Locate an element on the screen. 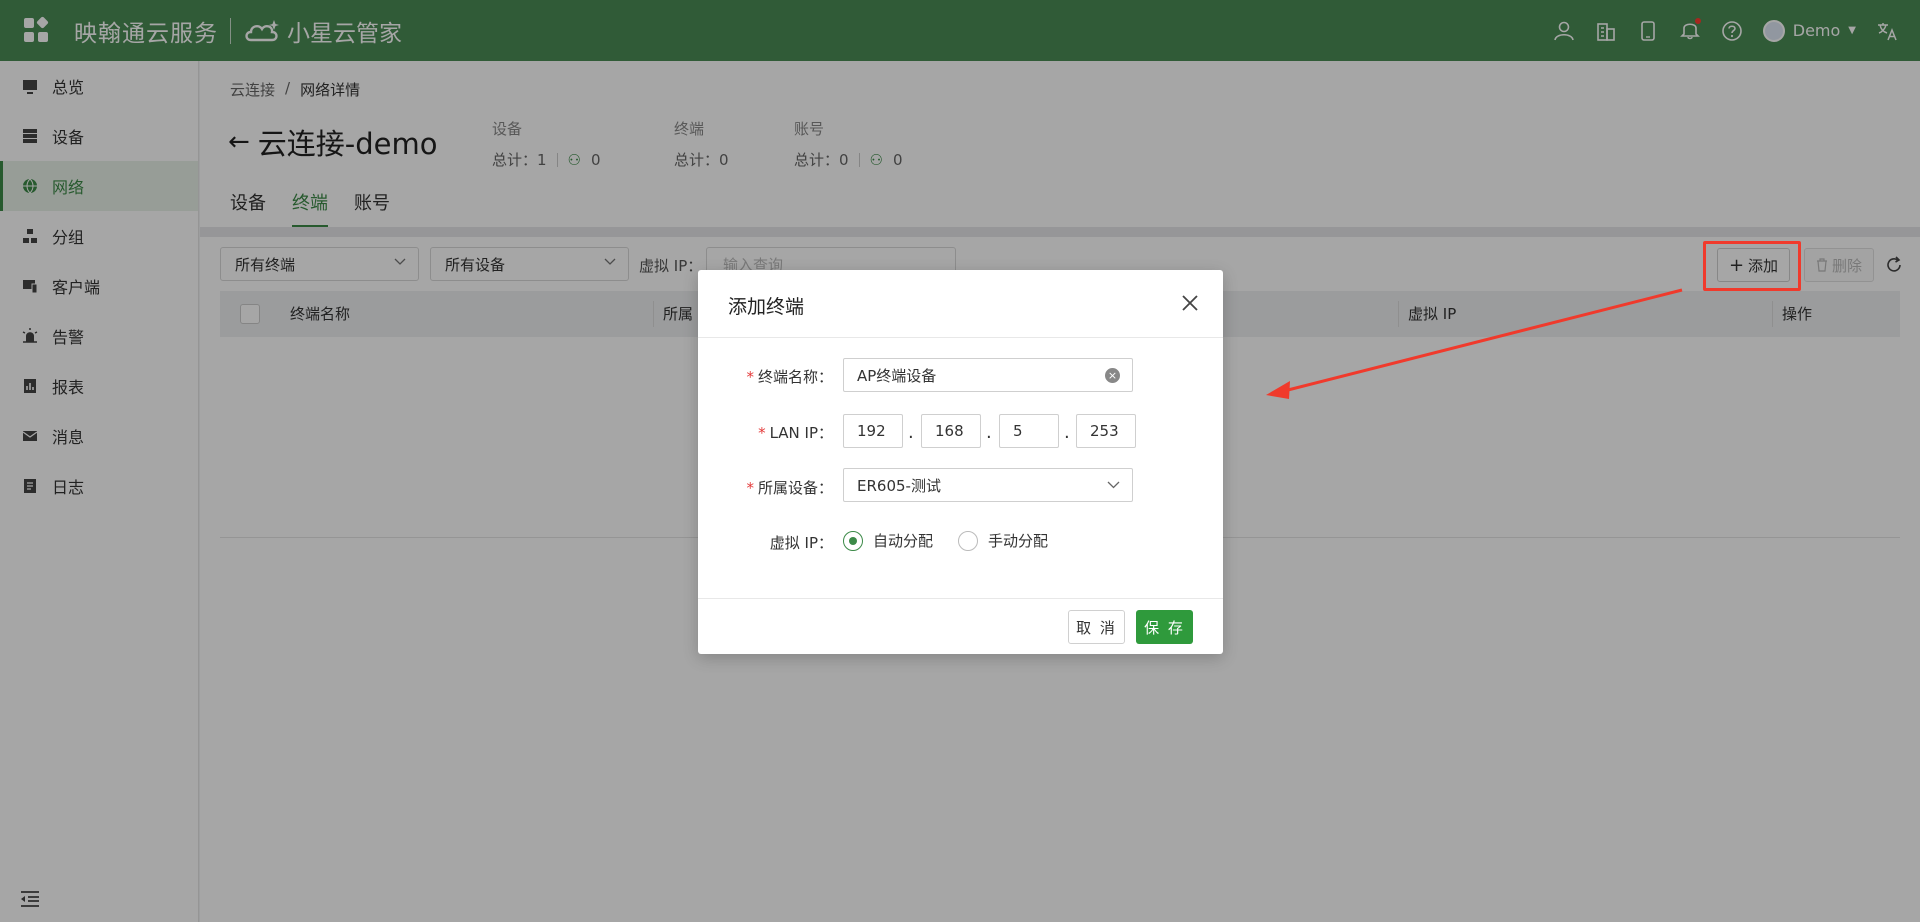 This screenshot has height=922, width=1920. cancel-button: 取 消 is located at coordinates (1096, 627).